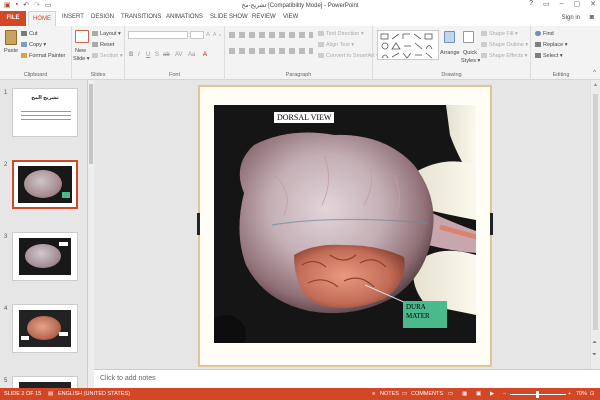 This screenshot has width=600, height=400. Describe the element at coordinates (50, 394) in the screenshot. I see `spelling-icon: ▤` at that location.